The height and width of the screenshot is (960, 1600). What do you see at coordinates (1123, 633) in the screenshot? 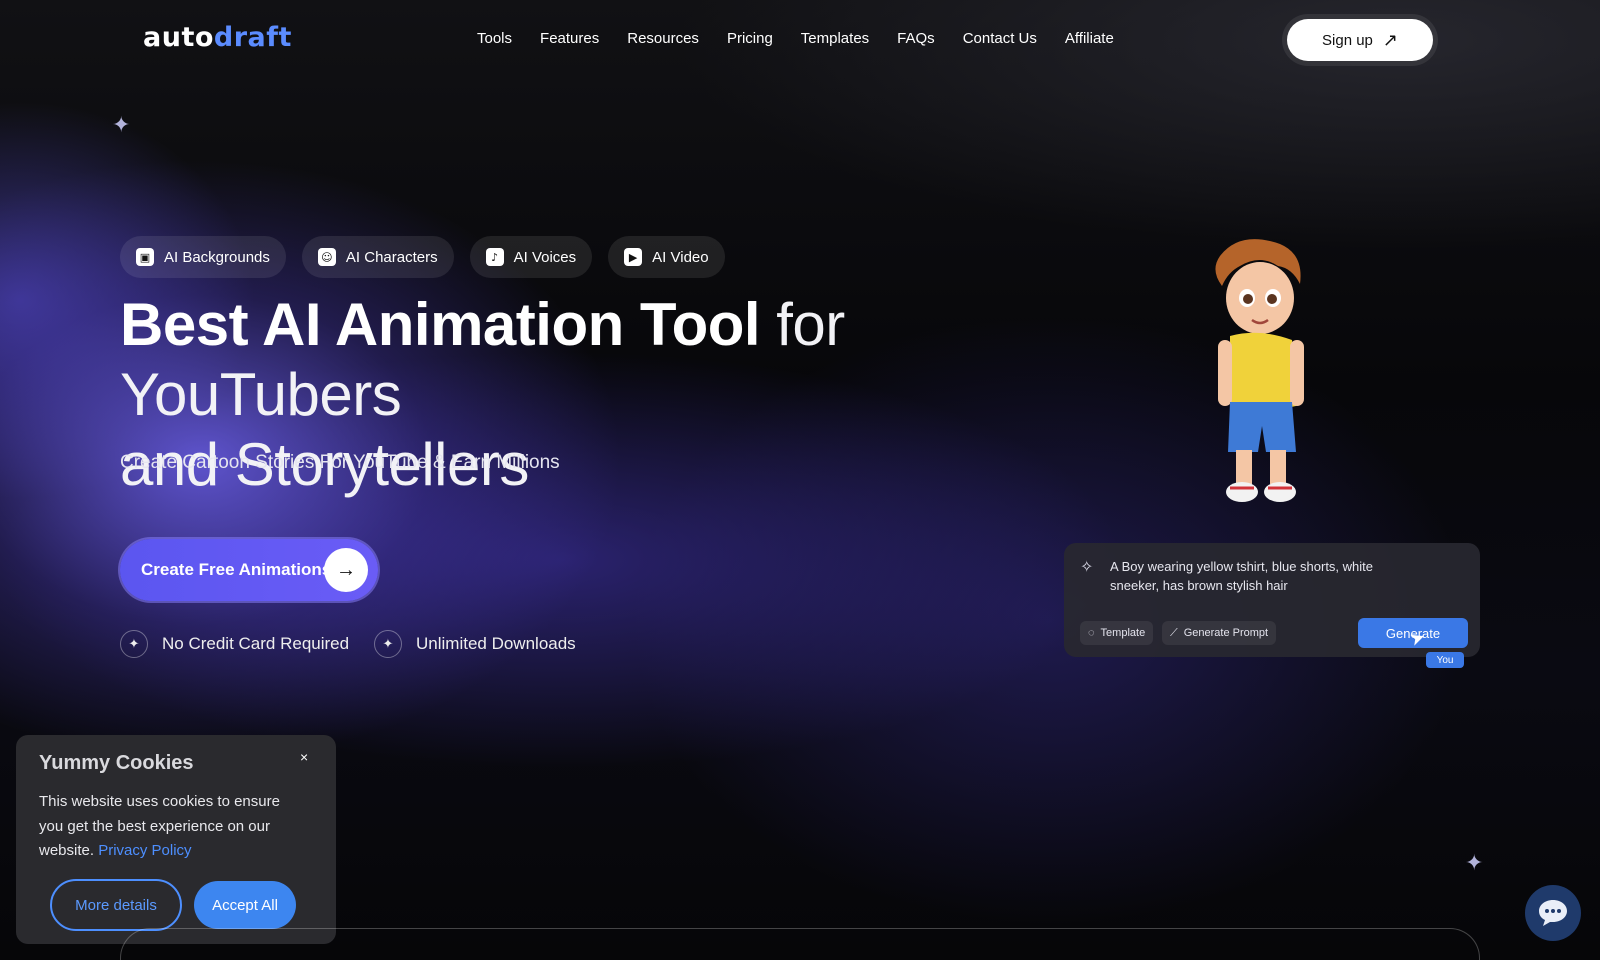
I see `template-label: Template` at bounding box center [1123, 633].